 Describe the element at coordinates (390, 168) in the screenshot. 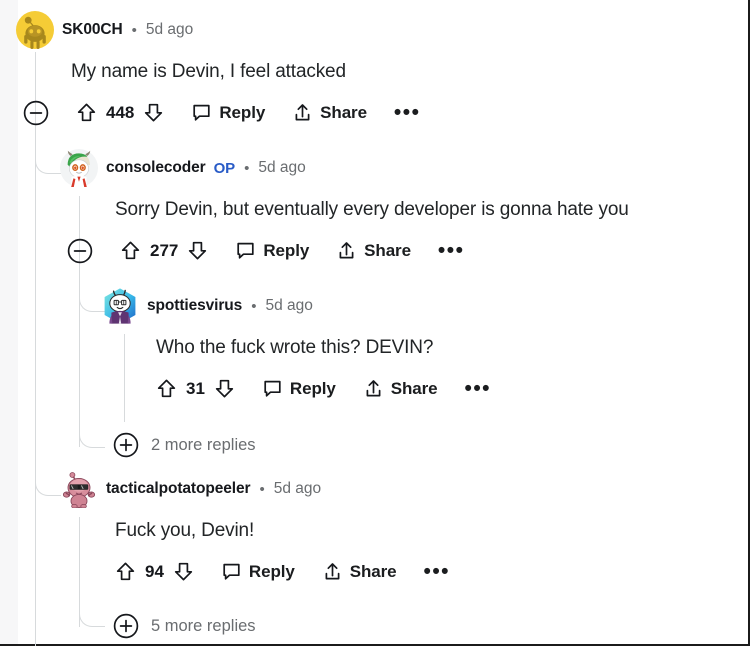

I see `comment-header: consolecoder OP • 5d ago` at that location.